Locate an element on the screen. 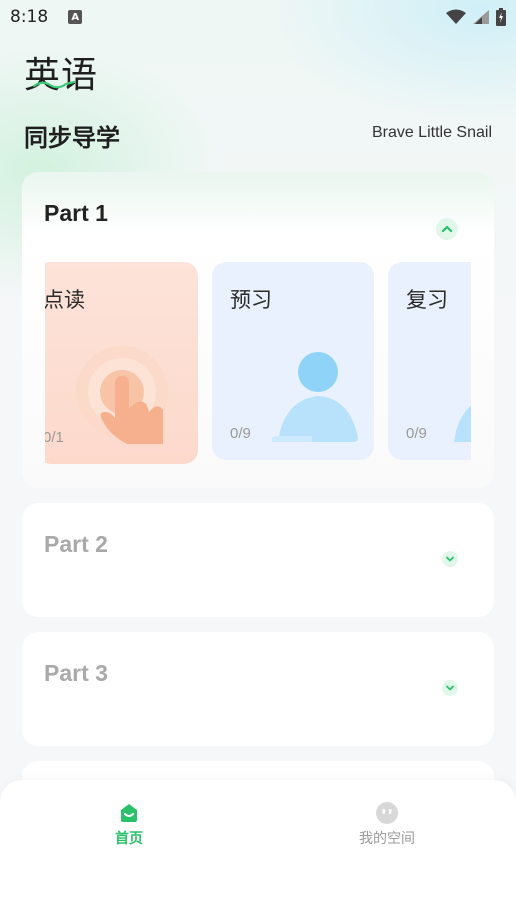  battery-icon is located at coordinates (501, 17).